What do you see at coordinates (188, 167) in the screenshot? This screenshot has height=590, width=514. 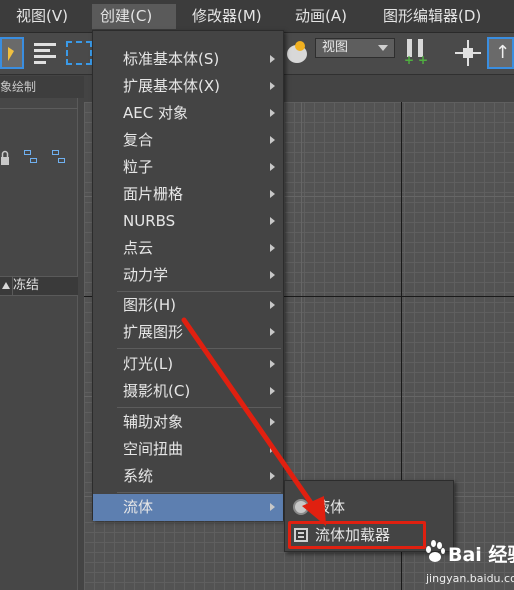 I see `menu-item-particles: 粒子` at bounding box center [188, 167].